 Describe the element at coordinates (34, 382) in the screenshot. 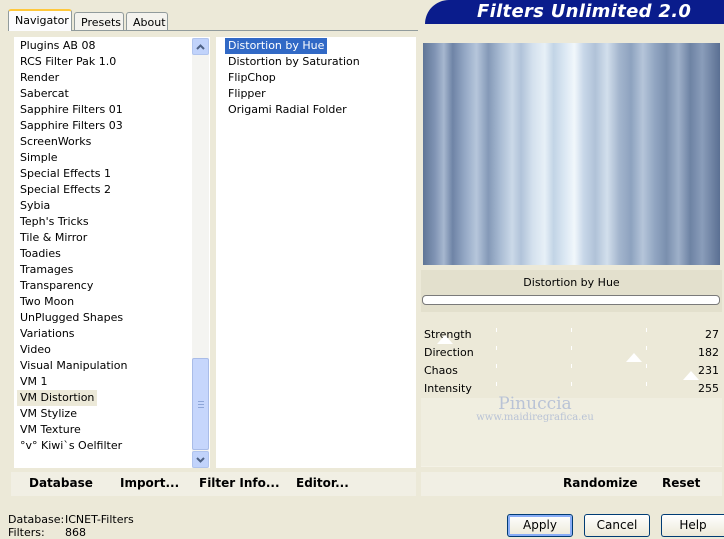

I see `category-item: VM 1` at that location.